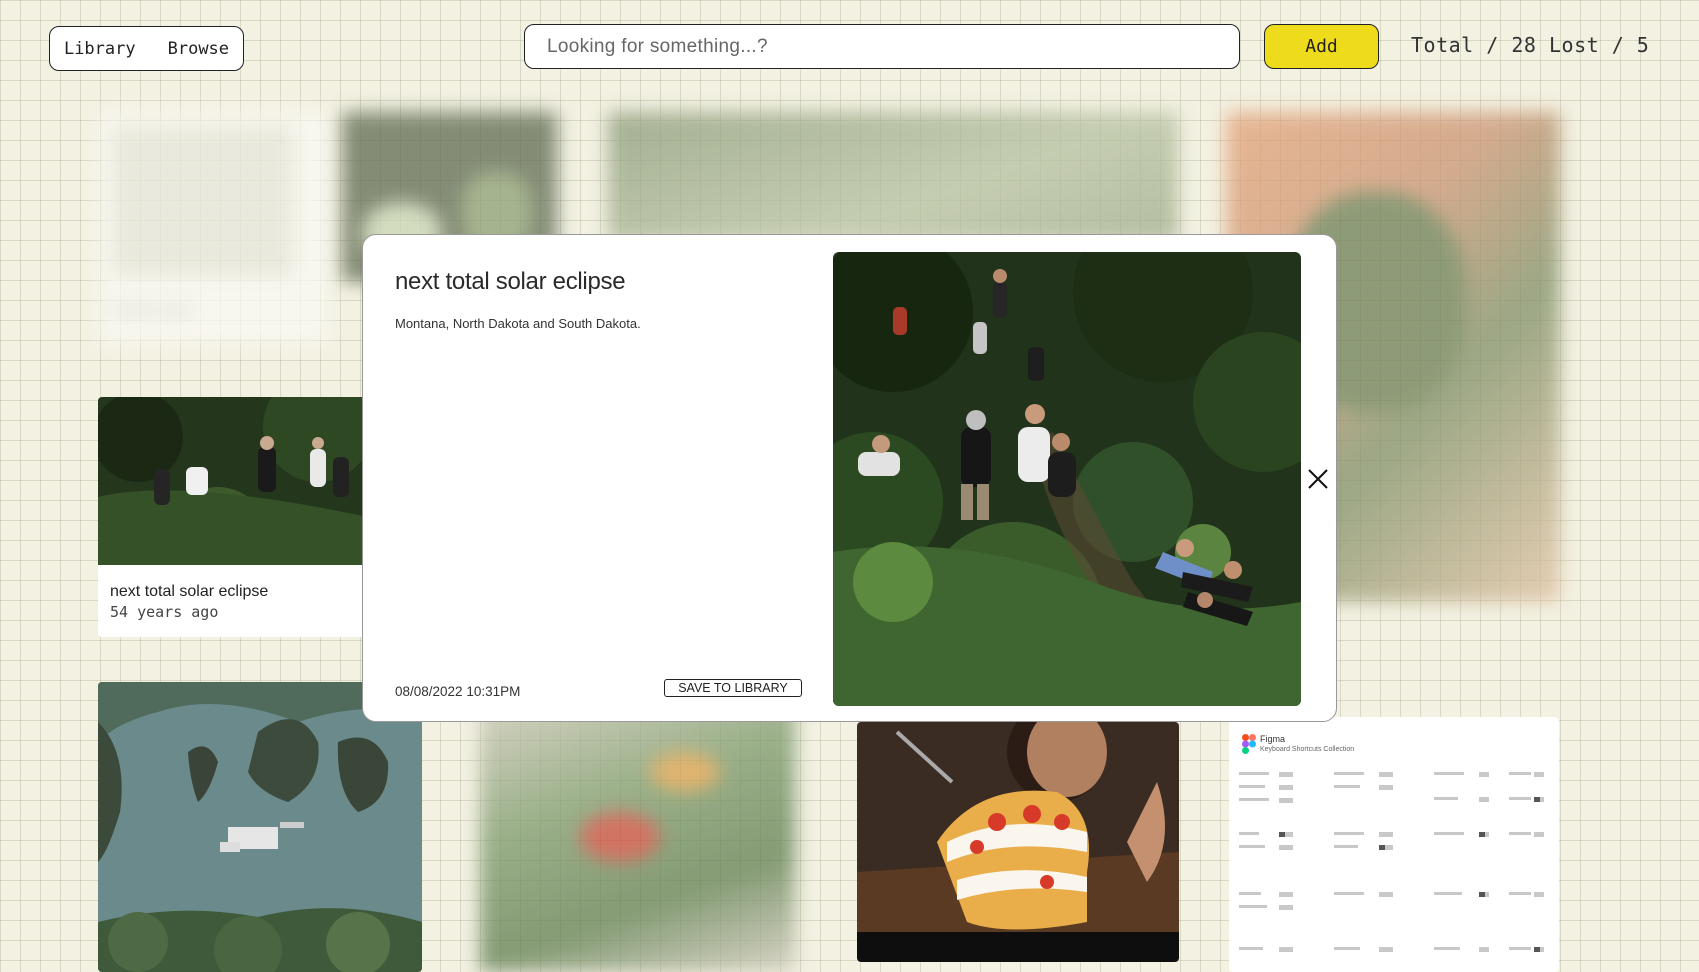 The width and height of the screenshot is (1699, 972). Describe the element at coordinates (1307, 749) in the screenshot. I see `figma-subtitle: Keyboard Shortcuts Collection` at that location.